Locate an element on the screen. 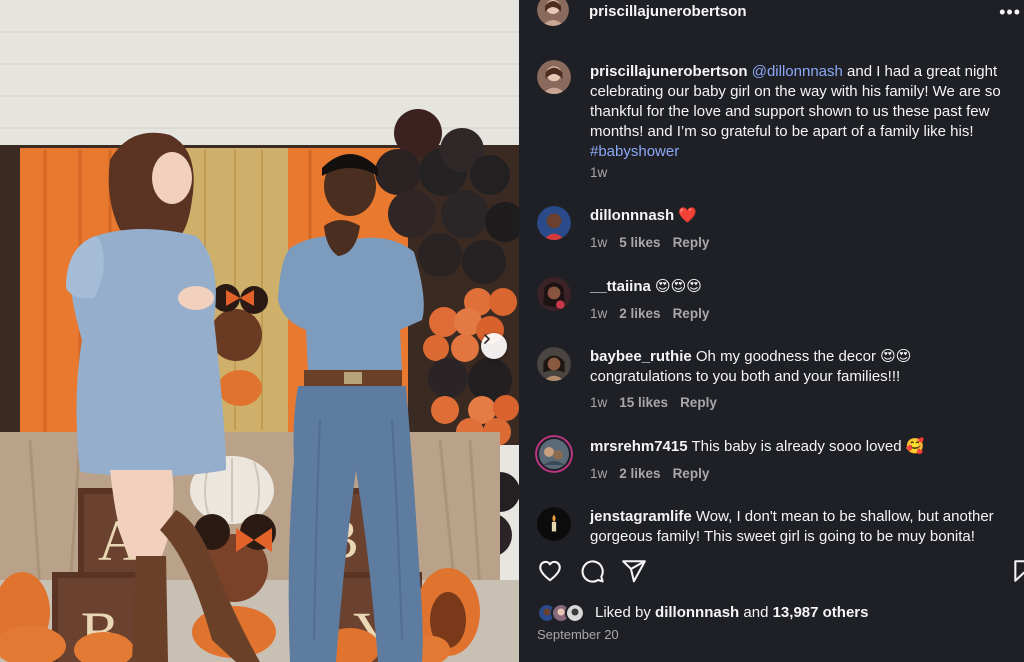 This screenshot has height=662, width=1024. comment-body: 😍😍😍 is located at coordinates (676, 286).